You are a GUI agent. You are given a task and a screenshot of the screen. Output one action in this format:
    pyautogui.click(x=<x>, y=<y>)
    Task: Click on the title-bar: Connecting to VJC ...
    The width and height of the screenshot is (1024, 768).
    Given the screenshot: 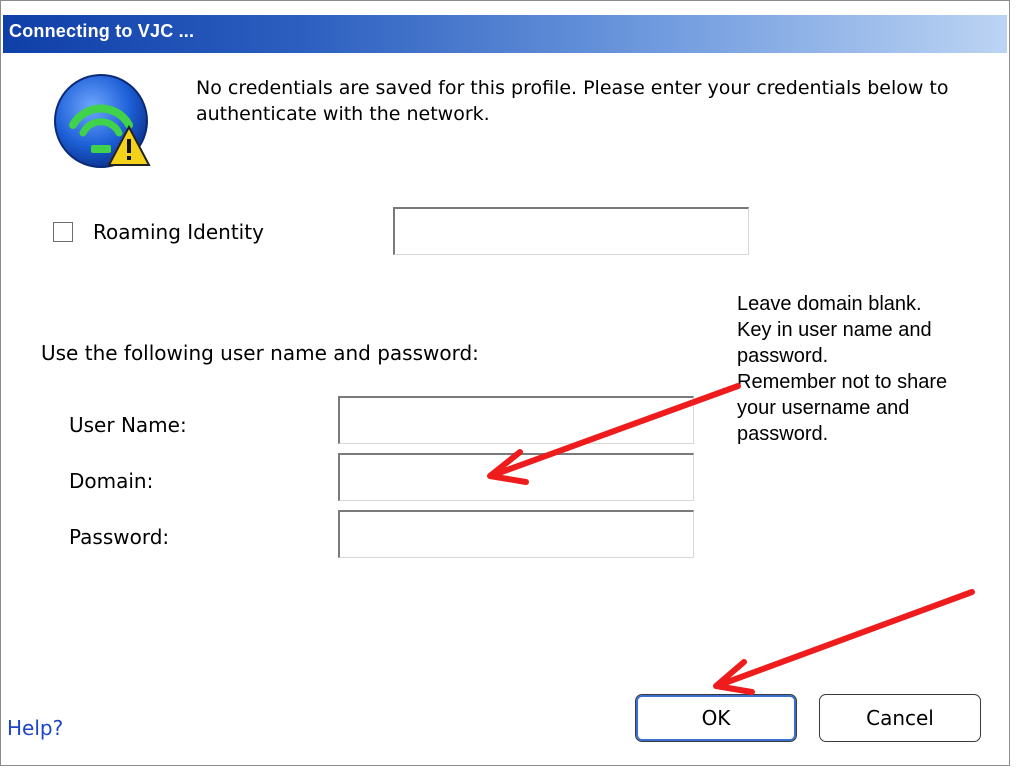 What is the action you would take?
    pyautogui.click(x=505, y=34)
    